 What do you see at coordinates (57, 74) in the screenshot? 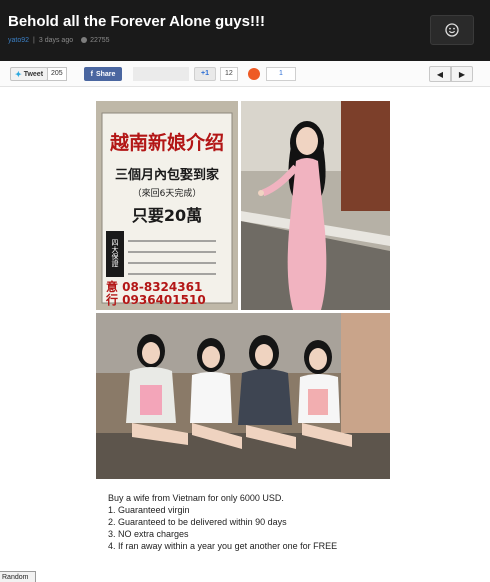
I see `tweet-count: 205` at bounding box center [57, 74].